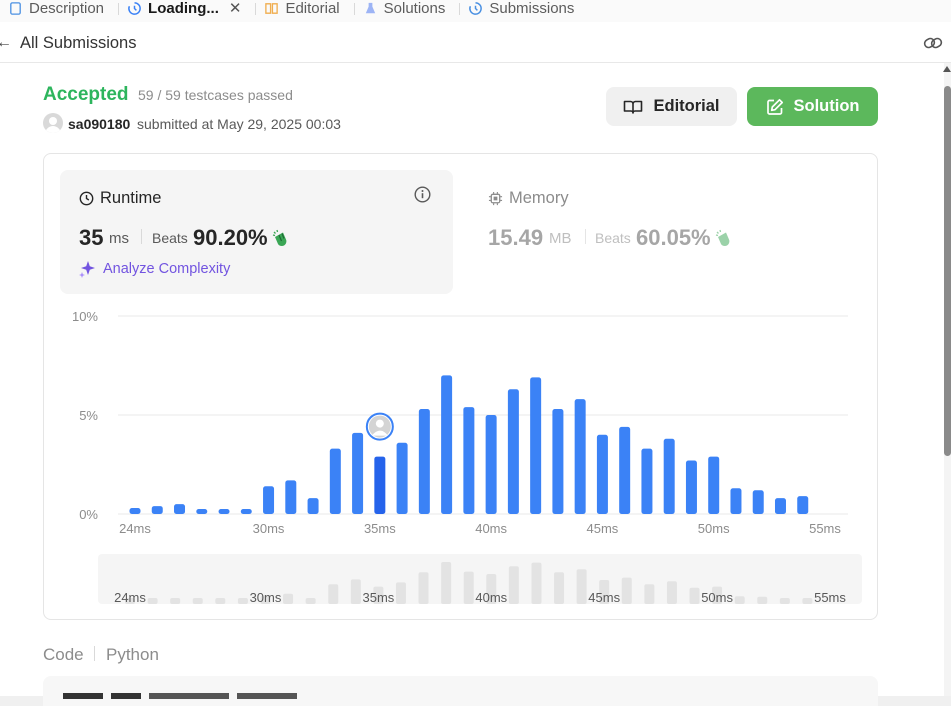  What do you see at coordinates (131, 198) in the screenshot?
I see `runtime-title-label: Runtime` at bounding box center [131, 198].